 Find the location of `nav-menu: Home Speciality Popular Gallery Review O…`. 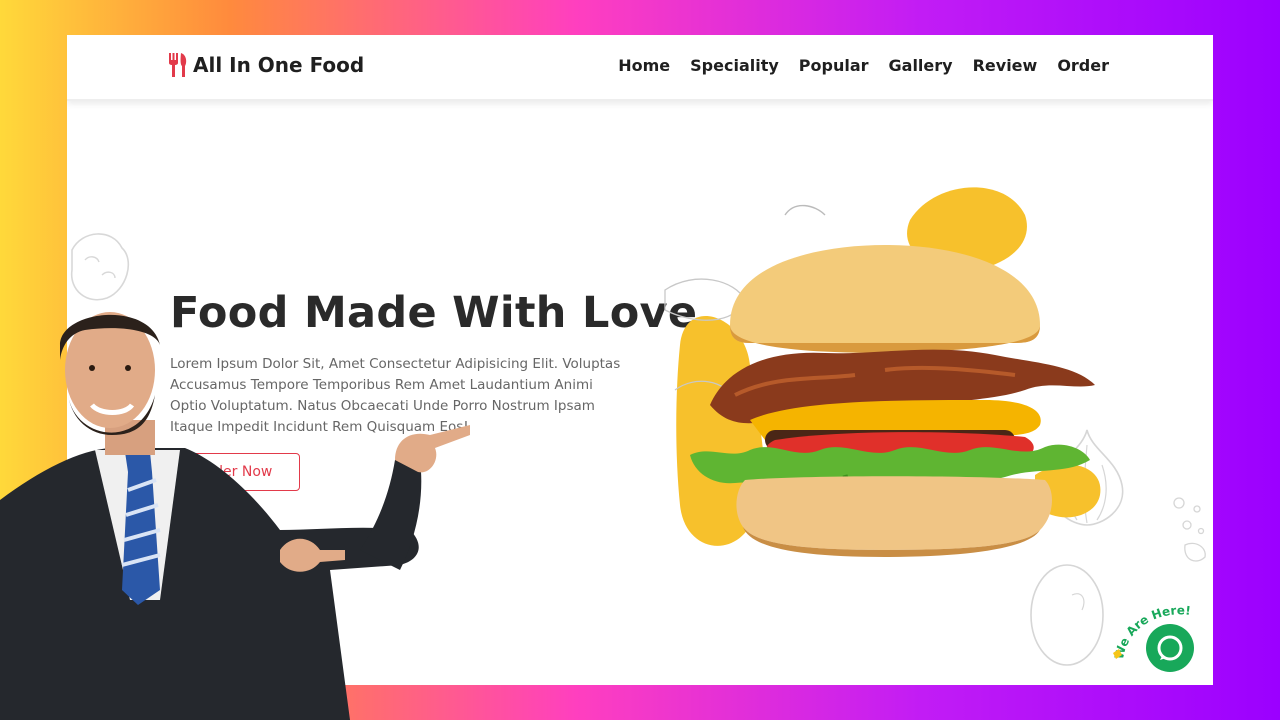

nav-menu: Home Speciality Popular Gallery Review O… is located at coordinates (863, 65).